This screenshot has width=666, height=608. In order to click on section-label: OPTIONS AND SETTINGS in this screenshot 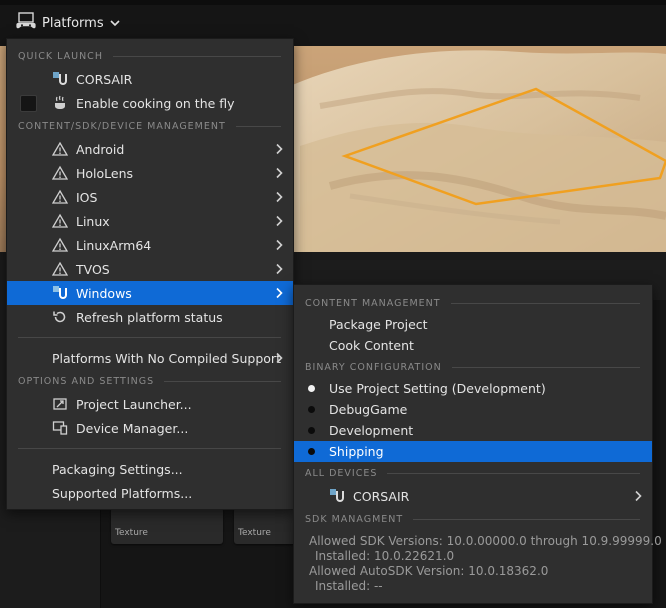, I will do `click(86, 381)`.